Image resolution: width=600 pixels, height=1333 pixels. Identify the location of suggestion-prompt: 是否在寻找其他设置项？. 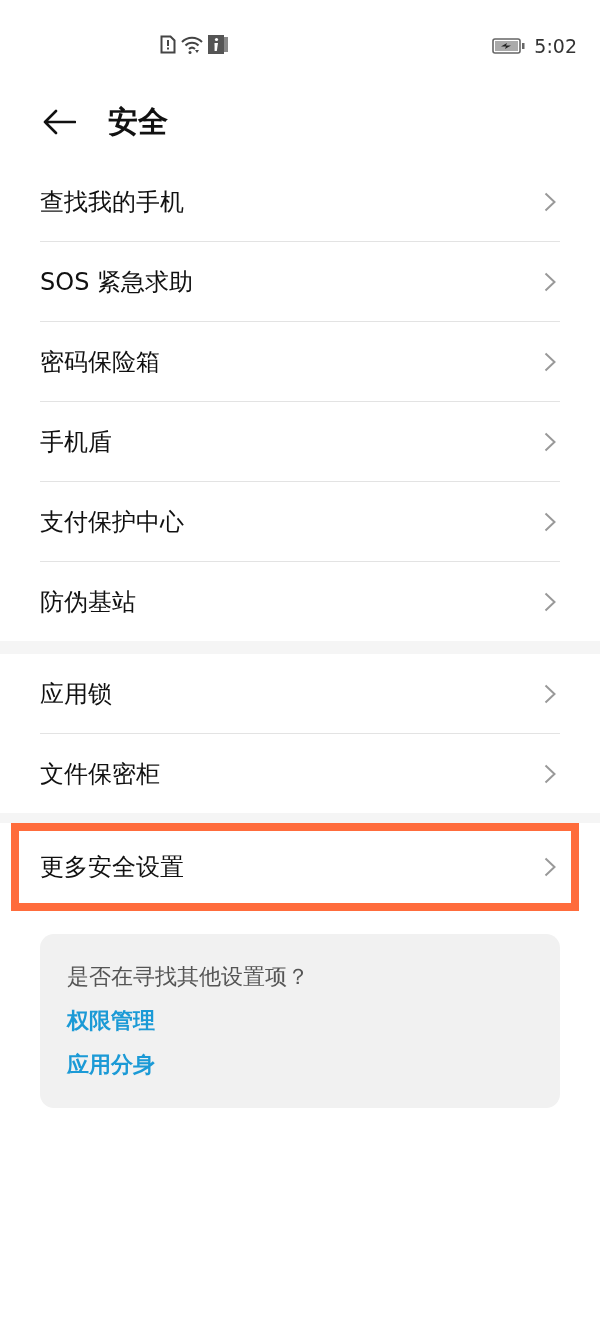
(188, 977).